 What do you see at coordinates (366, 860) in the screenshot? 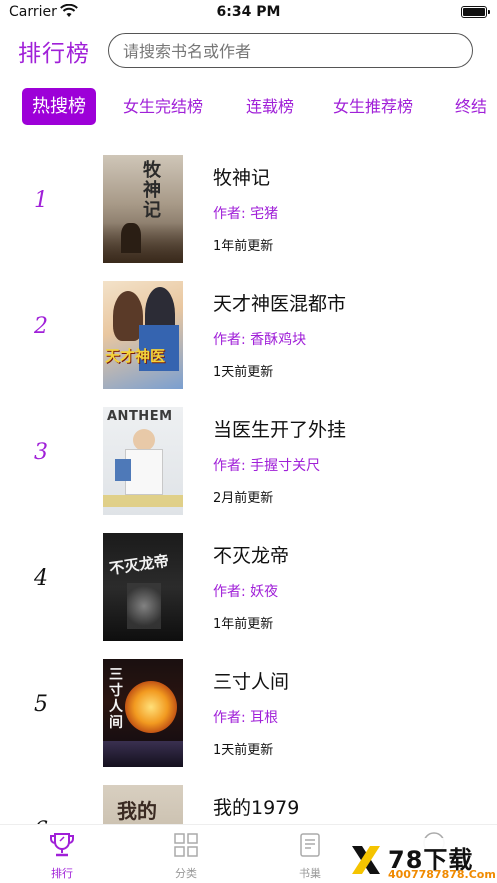
I see `x-logo-icon` at bounding box center [366, 860].